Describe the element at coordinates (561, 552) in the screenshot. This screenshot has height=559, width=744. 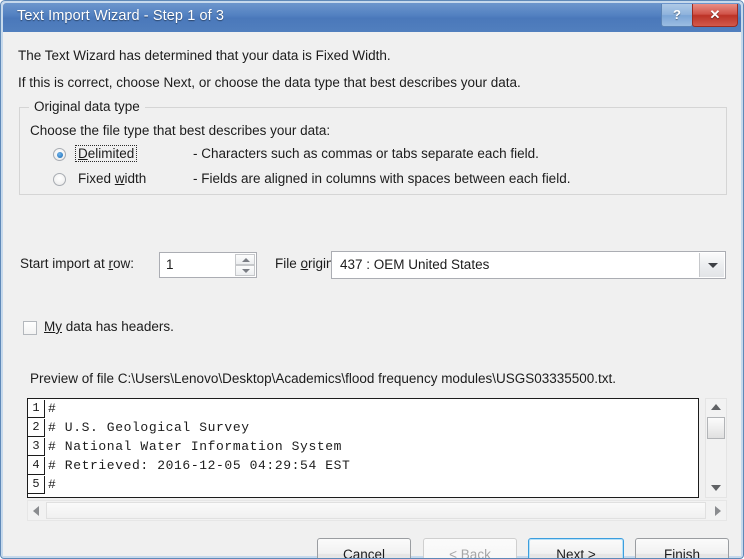
I see `next-accel: N` at that location.